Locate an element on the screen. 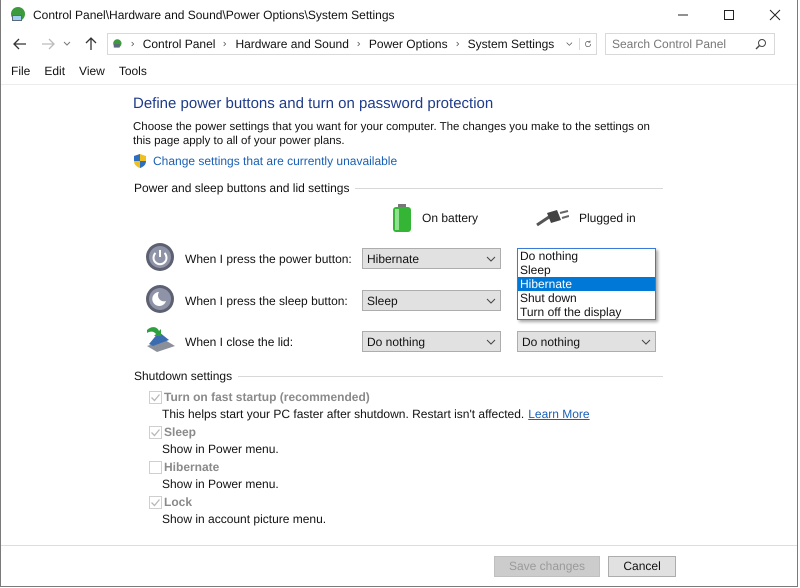 The width and height of the screenshot is (800, 588). laptop-lid-icon is located at coordinates (161, 340).